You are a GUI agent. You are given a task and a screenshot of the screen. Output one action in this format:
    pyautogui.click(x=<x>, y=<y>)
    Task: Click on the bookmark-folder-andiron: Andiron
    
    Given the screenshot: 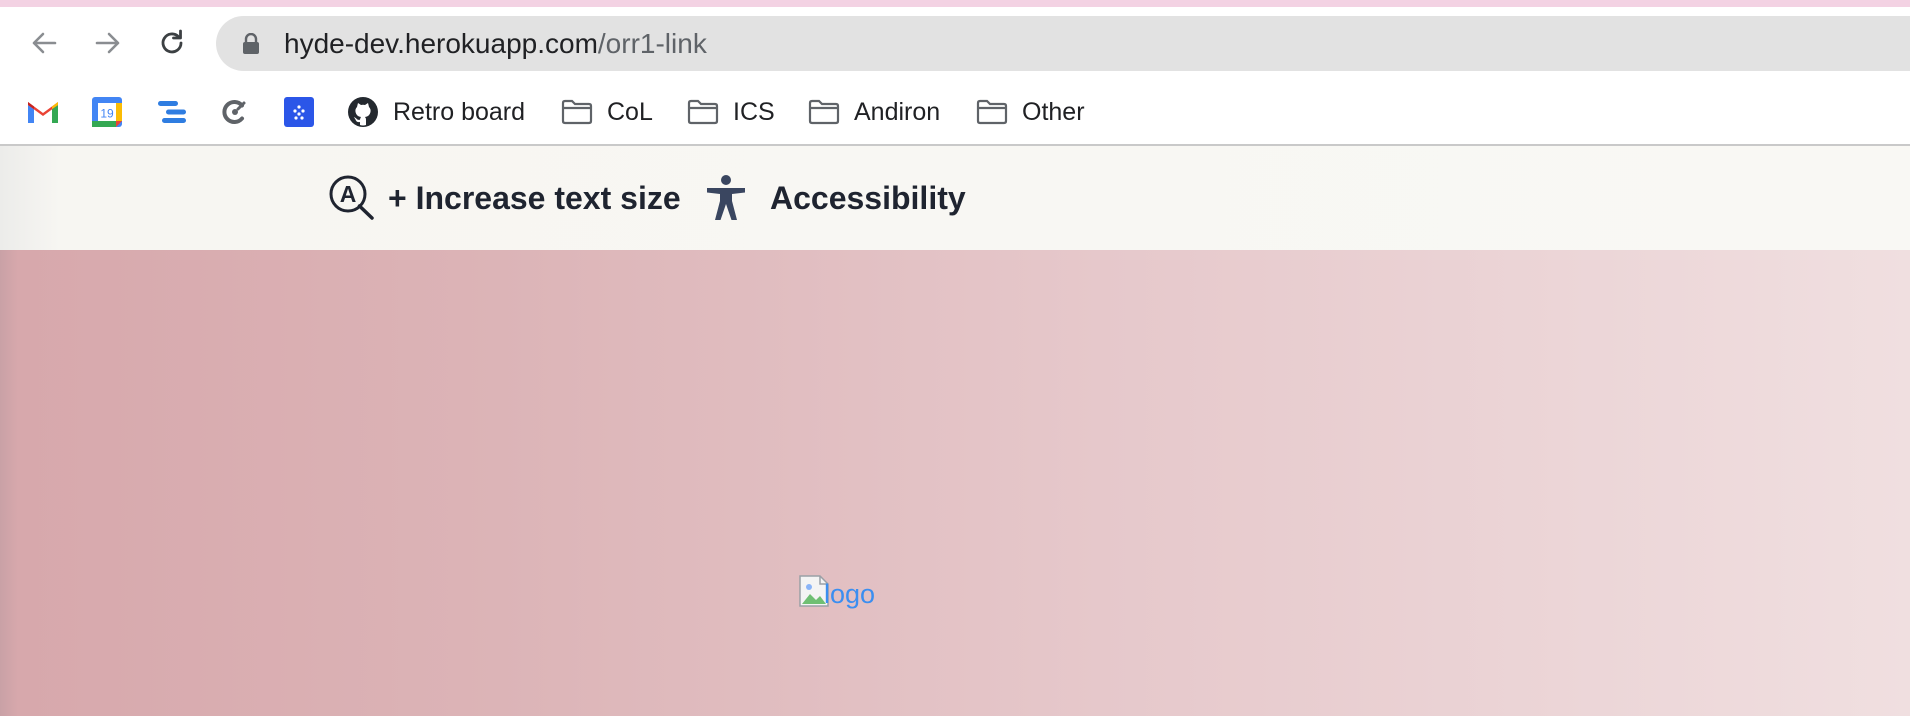 What is the action you would take?
    pyautogui.click(x=874, y=112)
    